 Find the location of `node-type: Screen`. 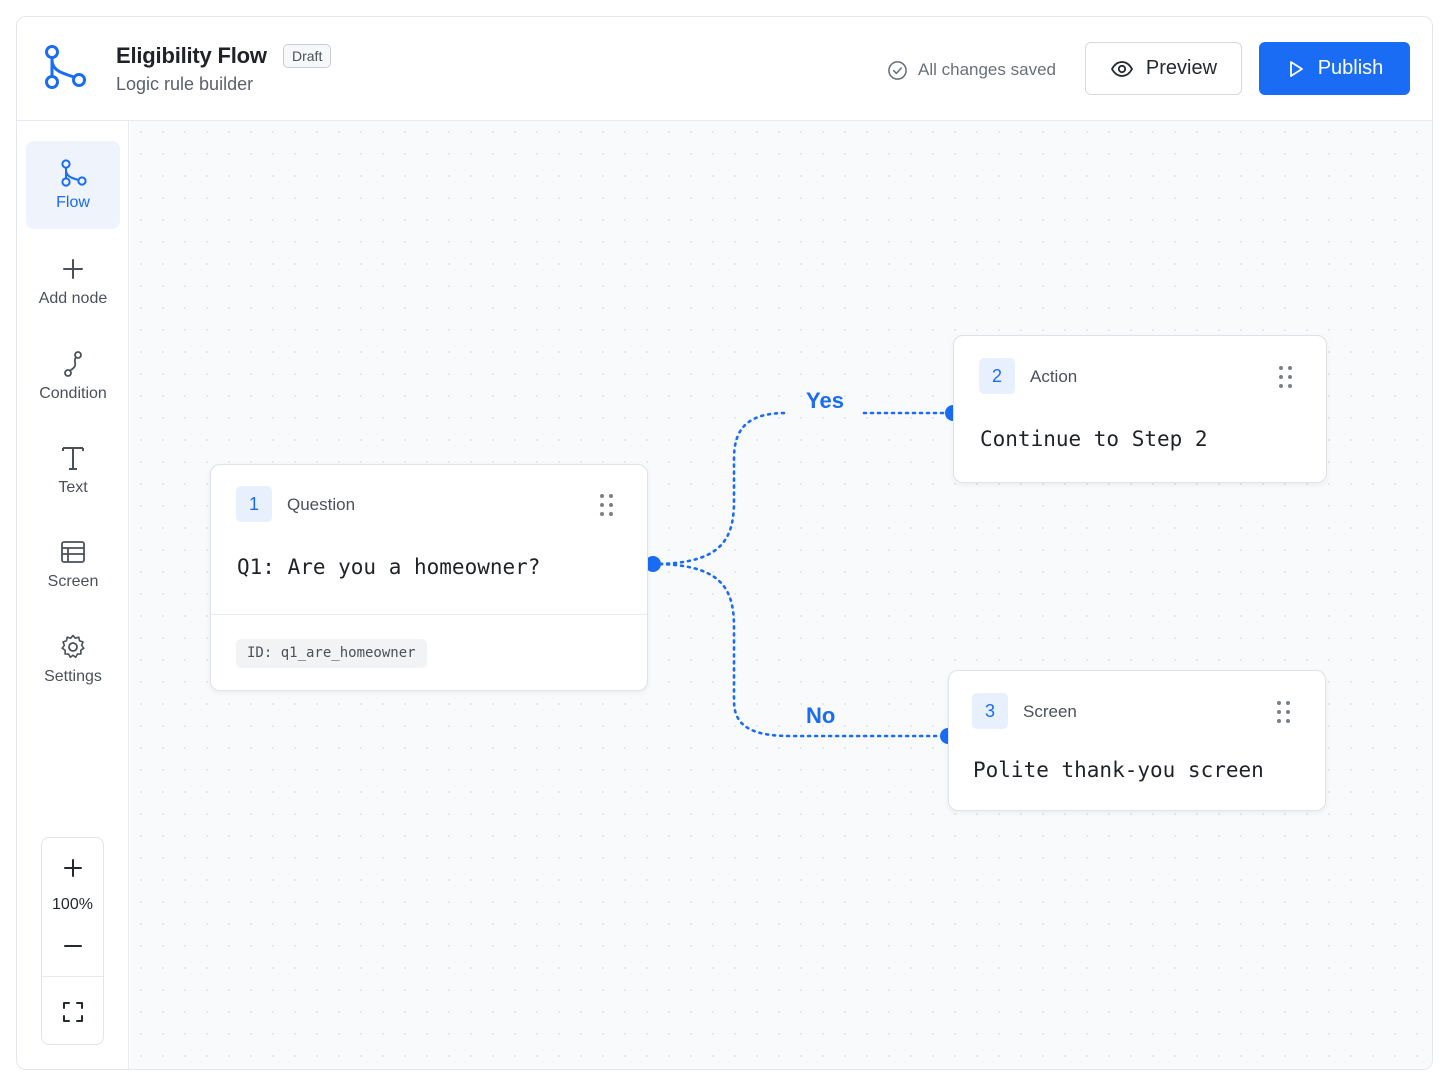

node-type: Screen is located at coordinates (1050, 711).